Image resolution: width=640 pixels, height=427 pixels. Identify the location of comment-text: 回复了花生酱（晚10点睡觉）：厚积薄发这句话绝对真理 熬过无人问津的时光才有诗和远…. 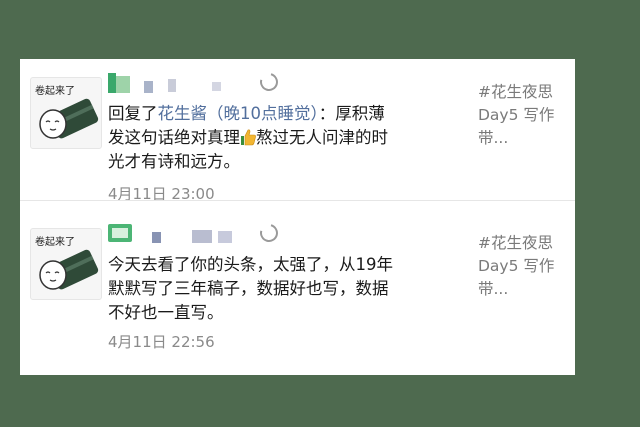
(253, 138).